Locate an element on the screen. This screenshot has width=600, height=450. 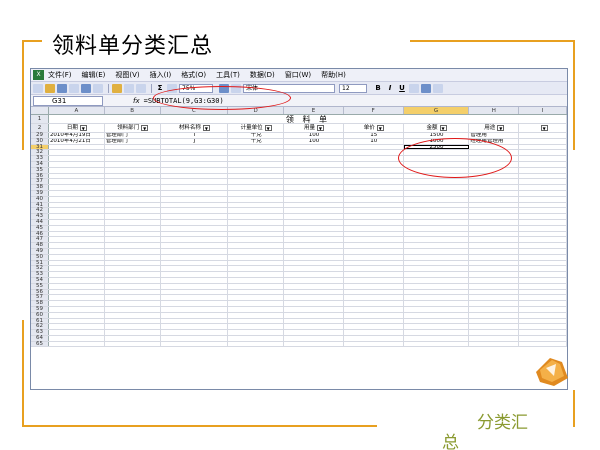
menu-item-help: 帮助(H) is located at coordinates (333, 75).